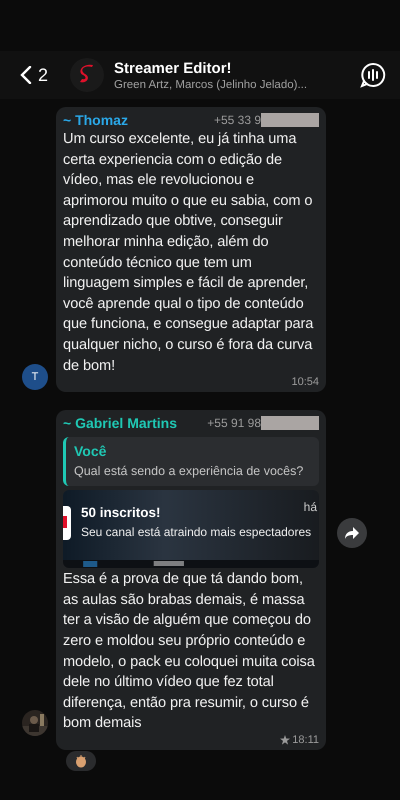  Describe the element at coordinates (121, 512) in the screenshot. I see `notification-title: 50 inscritos!` at that location.